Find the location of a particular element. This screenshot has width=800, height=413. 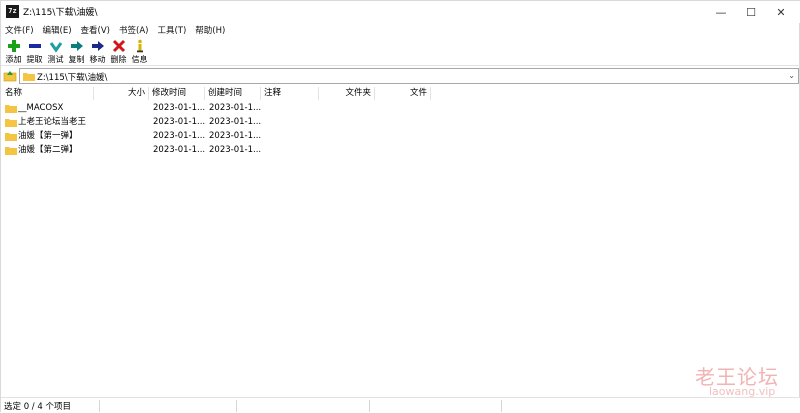

column-files: 文件 is located at coordinates (403, 93).